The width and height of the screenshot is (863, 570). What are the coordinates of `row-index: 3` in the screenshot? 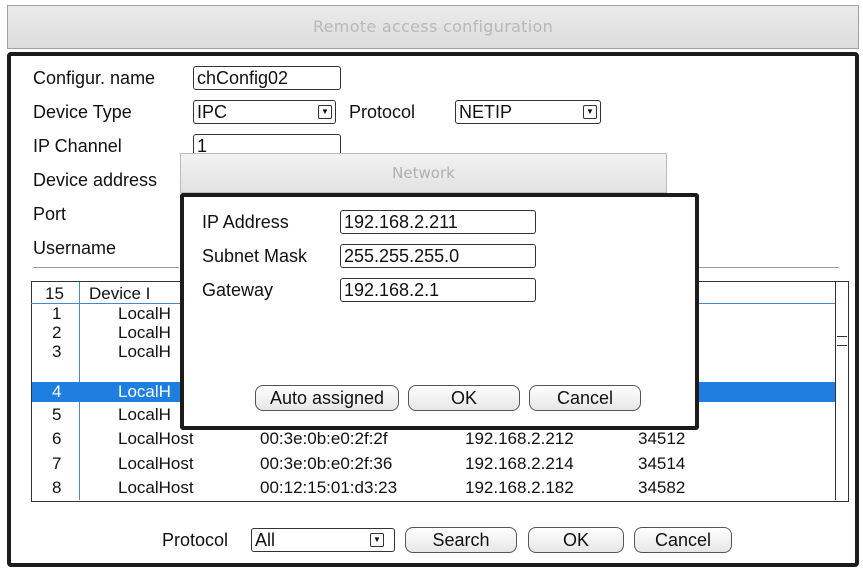 It's located at (57, 351).